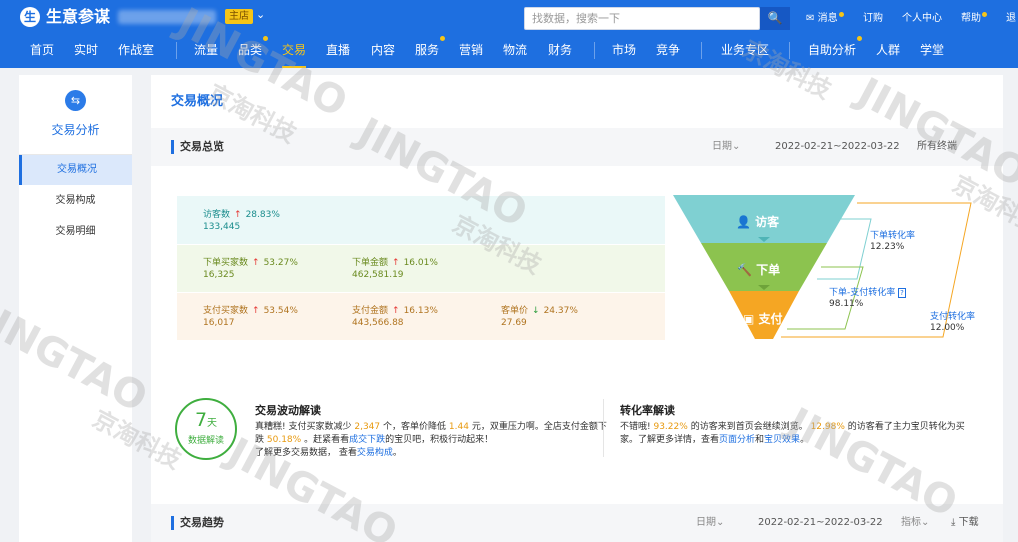 This screenshot has height=542, width=1018. Describe the element at coordinates (902, 293) in the screenshot. I see `help-icon: ?` at that location.